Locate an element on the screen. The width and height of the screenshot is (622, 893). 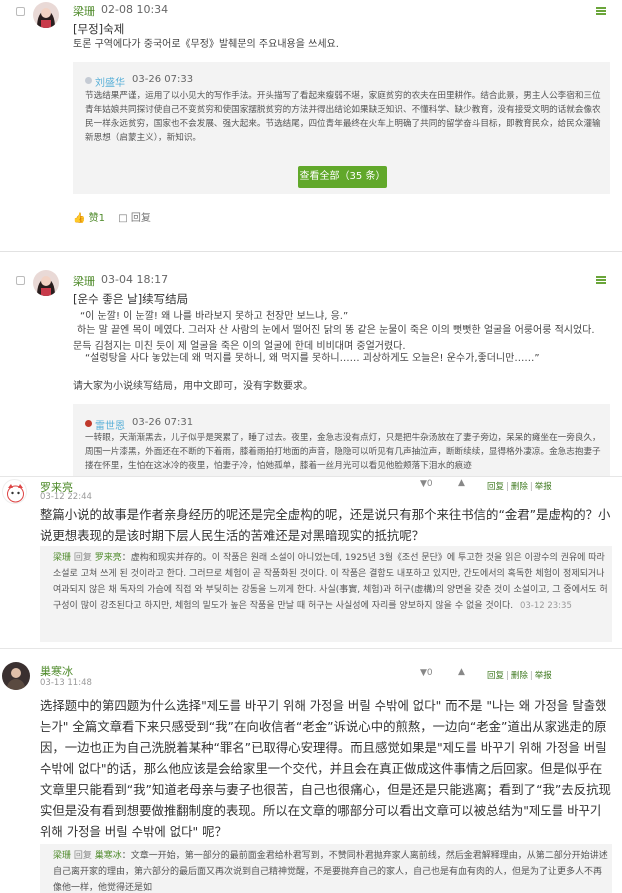
reply-icon: □ is located at coordinates (122, 218).